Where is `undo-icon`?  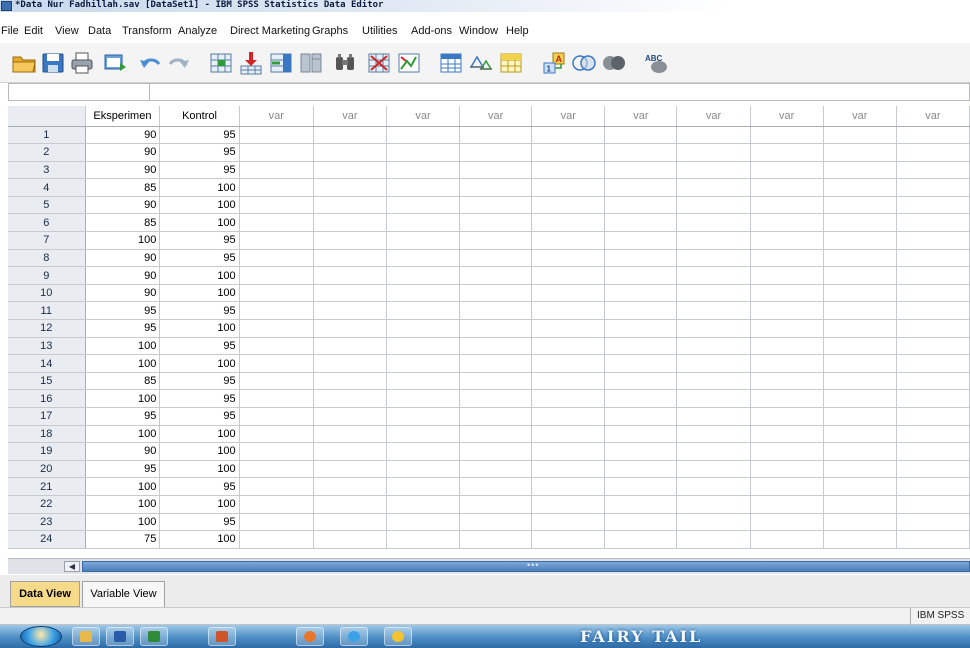 undo-icon is located at coordinates (150, 63).